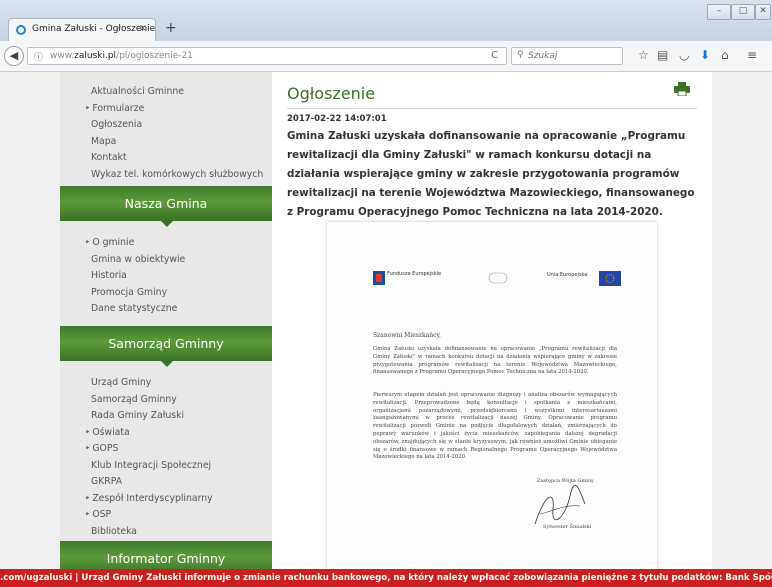 This screenshot has height=587, width=772. Describe the element at coordinates (136, 400) in the screenshot. I see `menu-item-samorzad-gminny: Samorząd Gminny` at that location.